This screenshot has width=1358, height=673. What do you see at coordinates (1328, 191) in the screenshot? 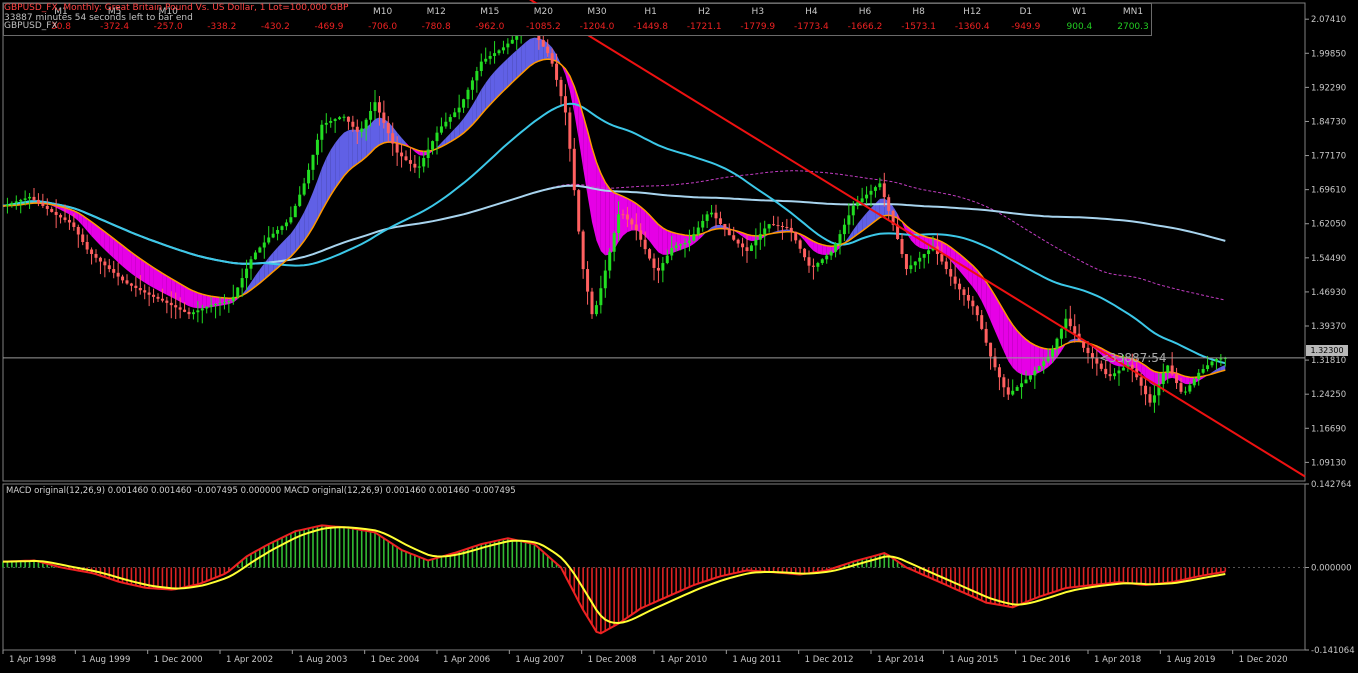
I see `y-tick-label: 1.69610` at bounding box center [1328, 191].